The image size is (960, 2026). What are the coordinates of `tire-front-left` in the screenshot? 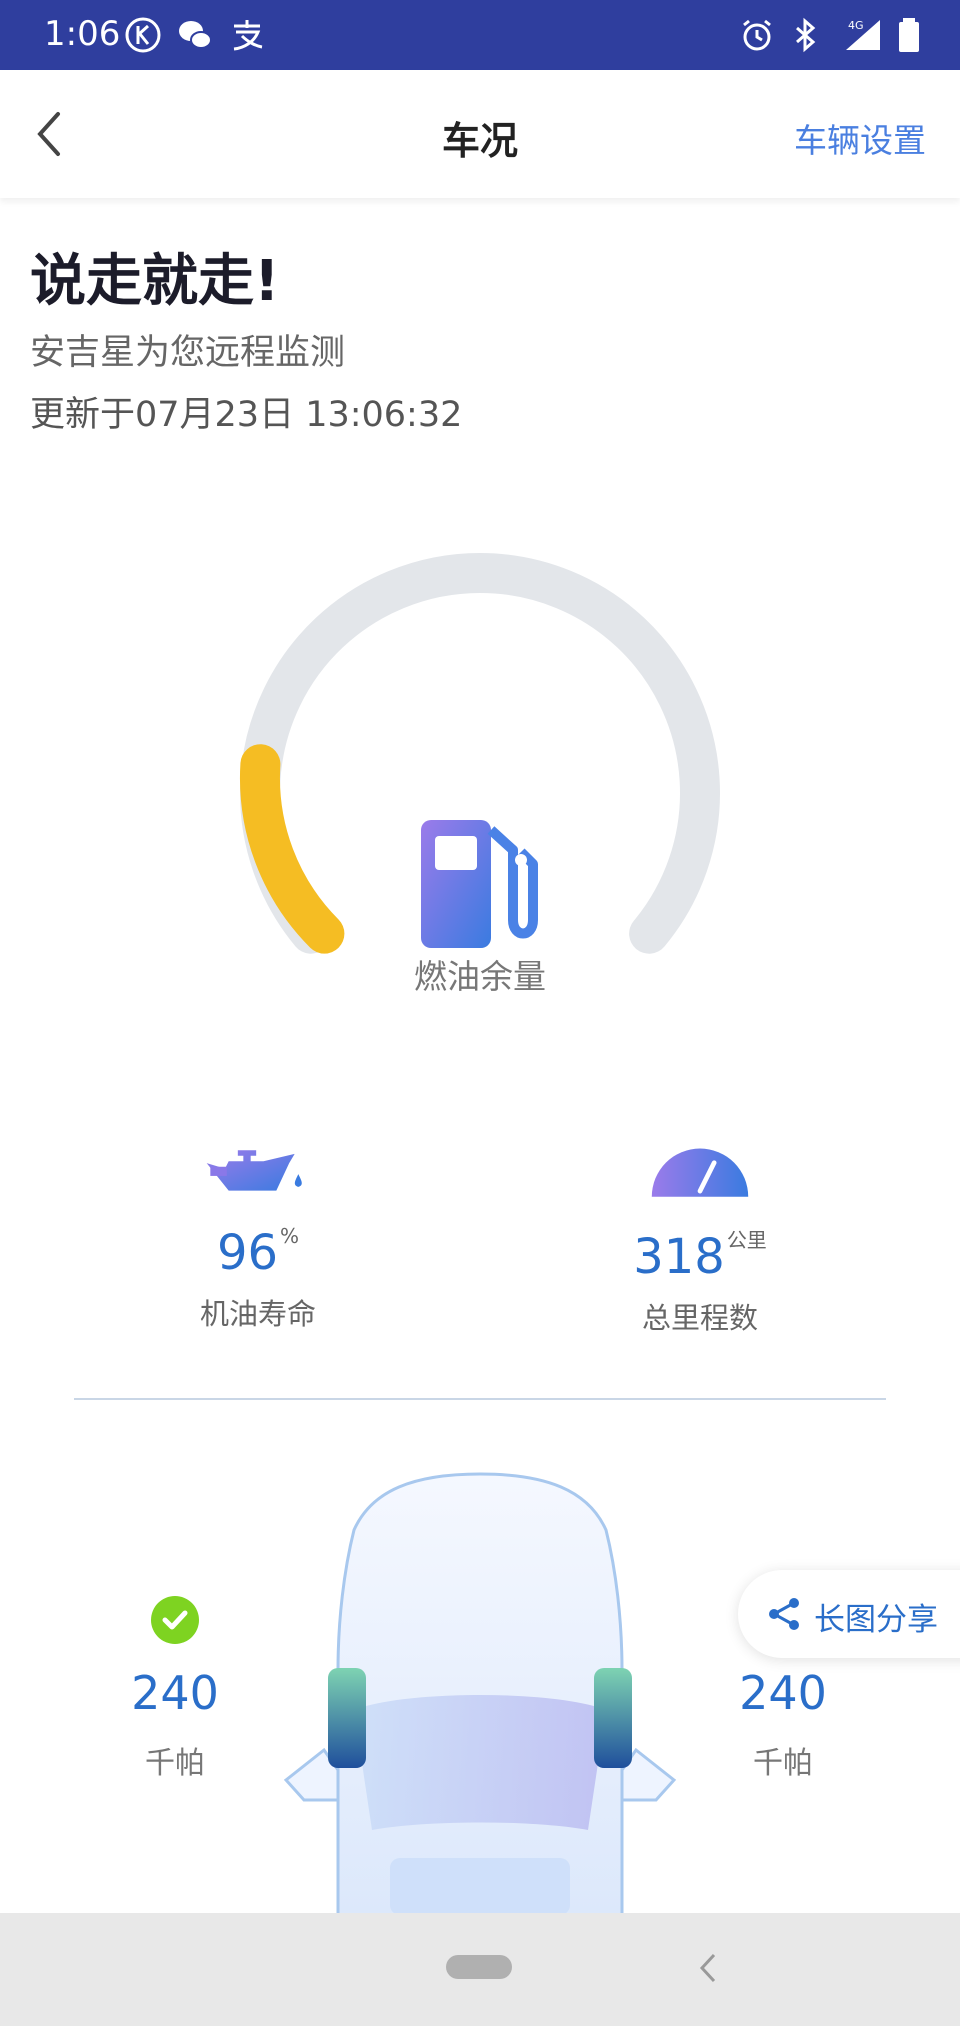 It's located at (347, 1718).